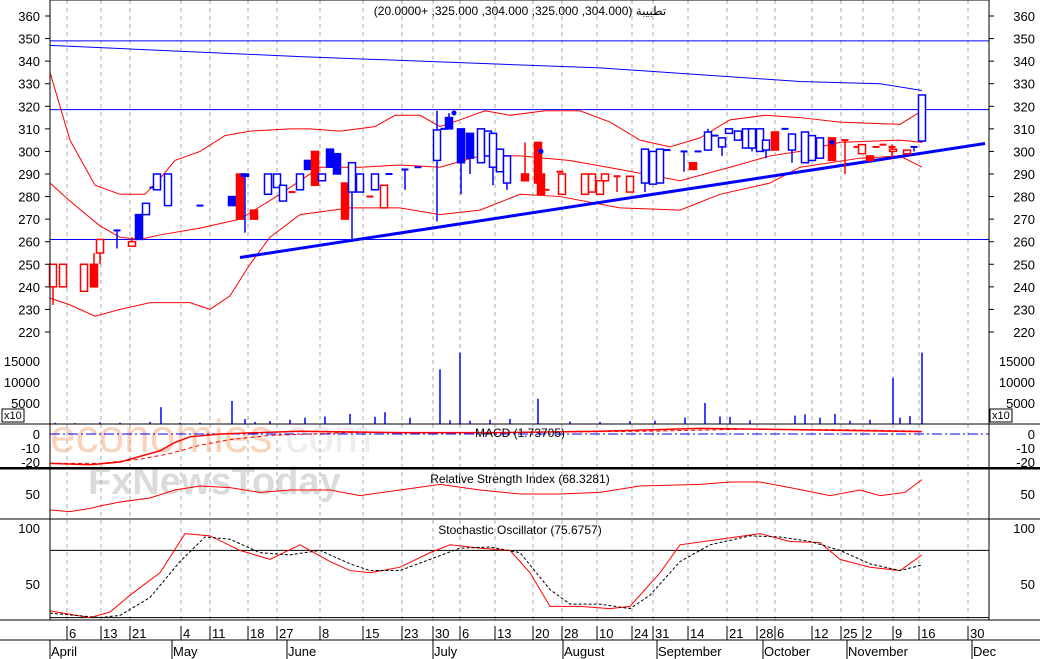  I want to click on y-tick-label-right: 340, so click(1024, 61).